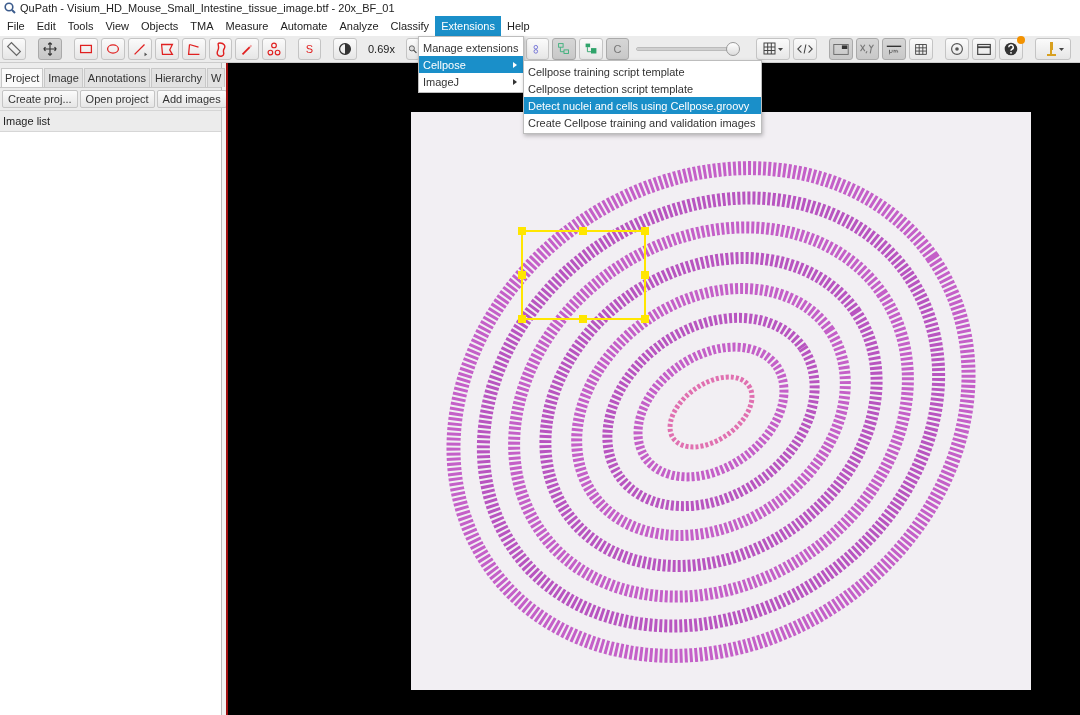 The width and height of the screenshot is (1080, 715). Describe the element at coordinates (732, 49) in the screenshot. I see `slider-thumb` at that location.